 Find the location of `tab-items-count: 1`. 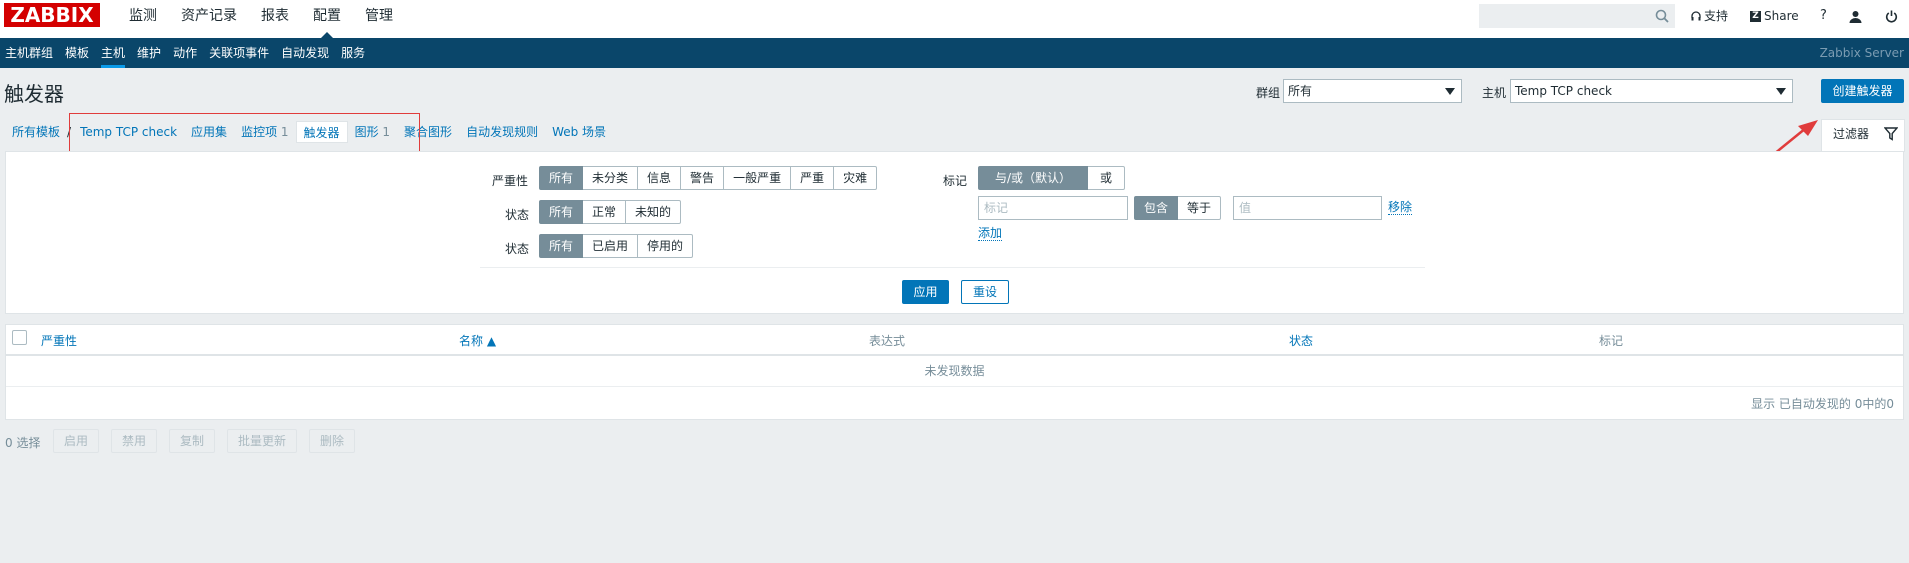

tab-items-count: 1 is located at coordinates (284, 132).